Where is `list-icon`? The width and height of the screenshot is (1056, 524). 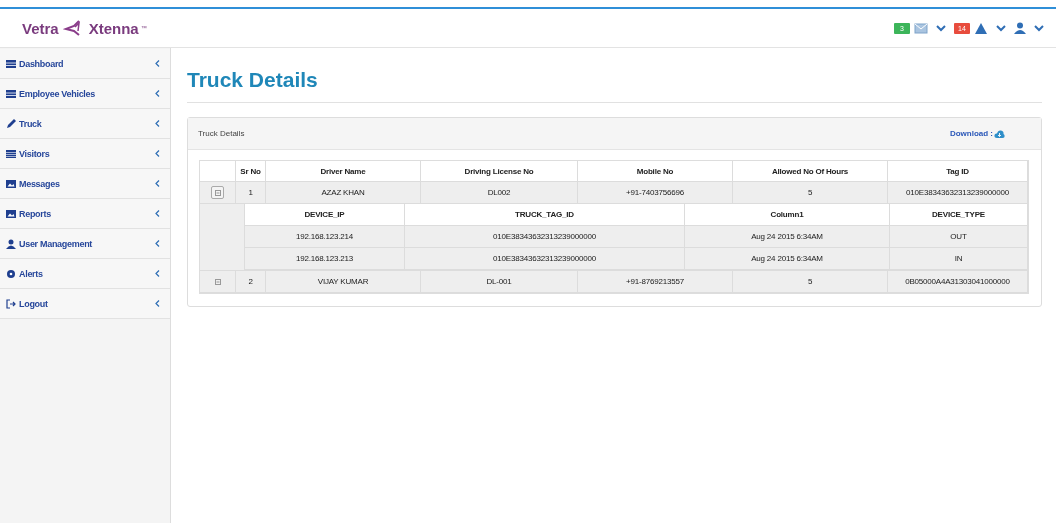 list-icon is located at coordinates (11, 153).